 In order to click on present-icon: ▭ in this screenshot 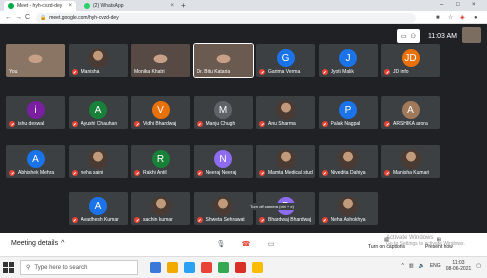, I will do `click(404, 36)`.